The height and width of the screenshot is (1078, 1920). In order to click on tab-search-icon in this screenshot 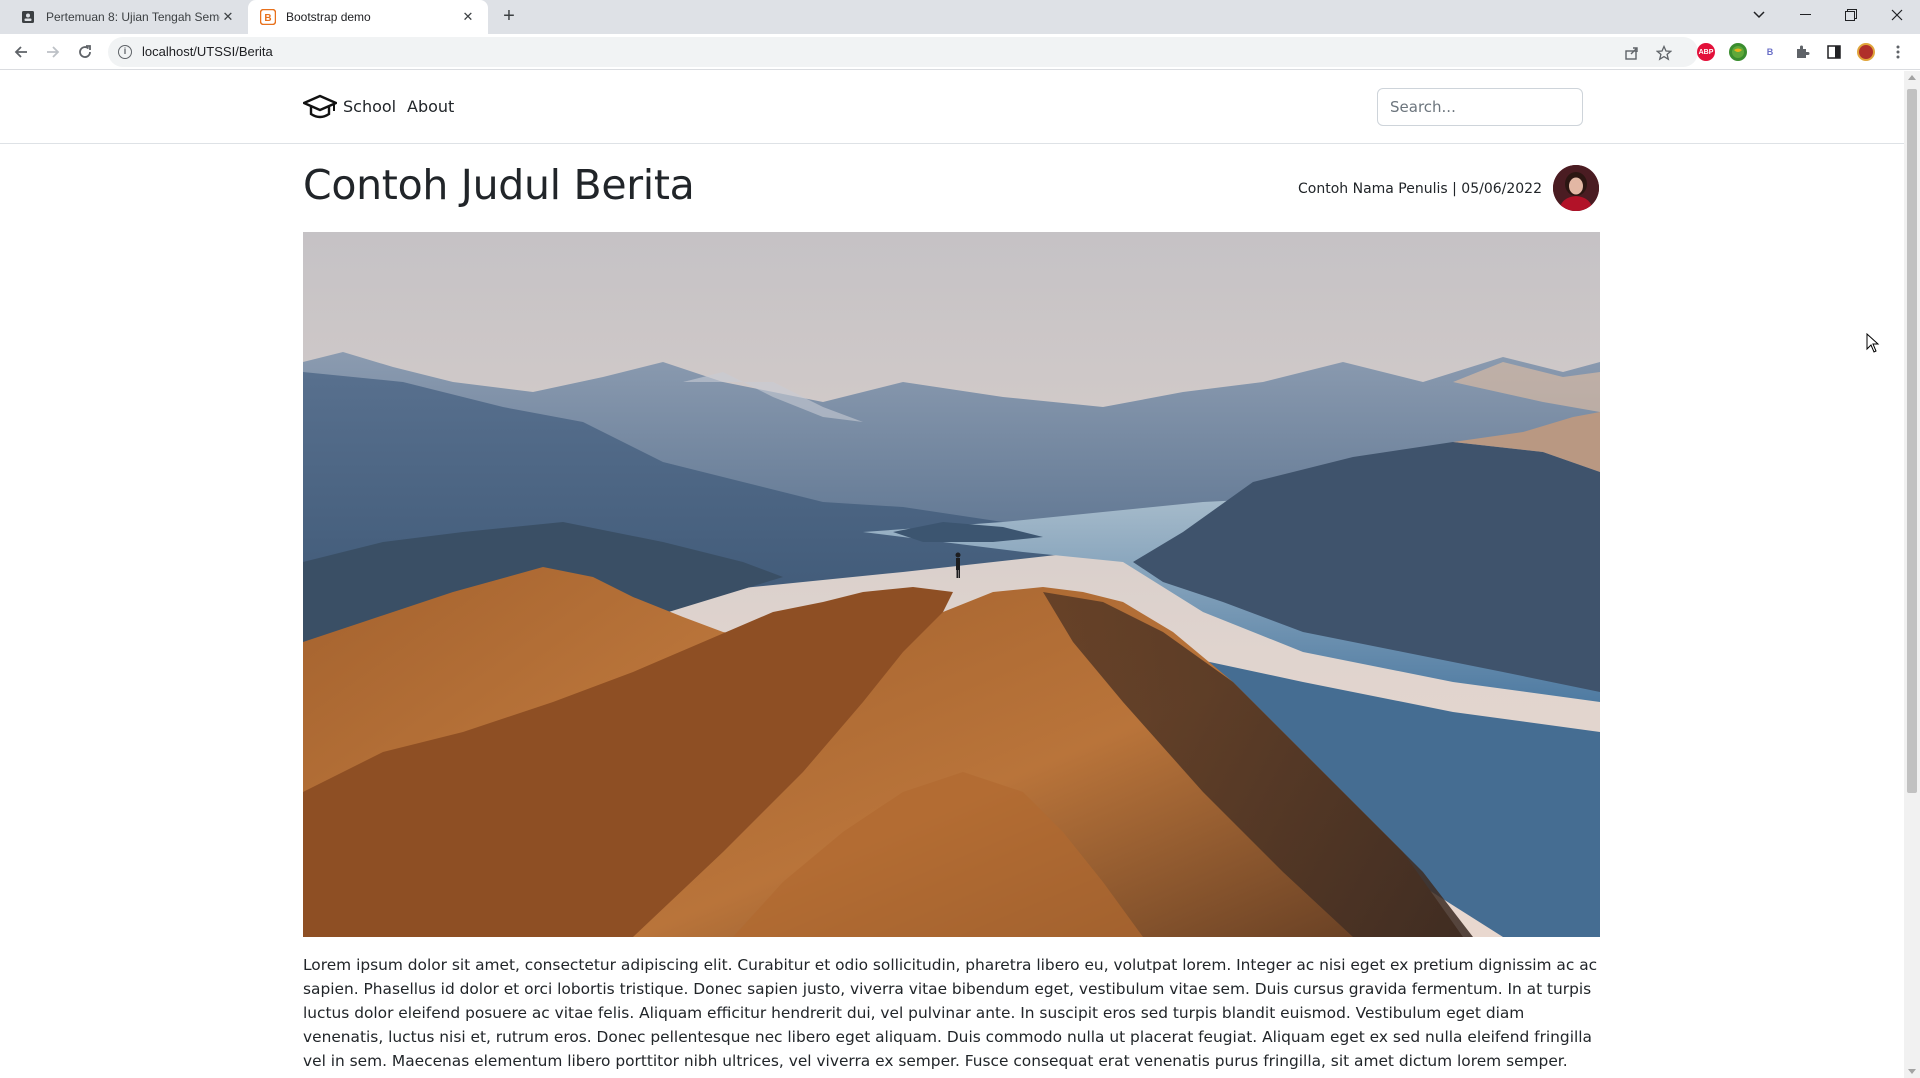, I will do `click(1759, 15)`.